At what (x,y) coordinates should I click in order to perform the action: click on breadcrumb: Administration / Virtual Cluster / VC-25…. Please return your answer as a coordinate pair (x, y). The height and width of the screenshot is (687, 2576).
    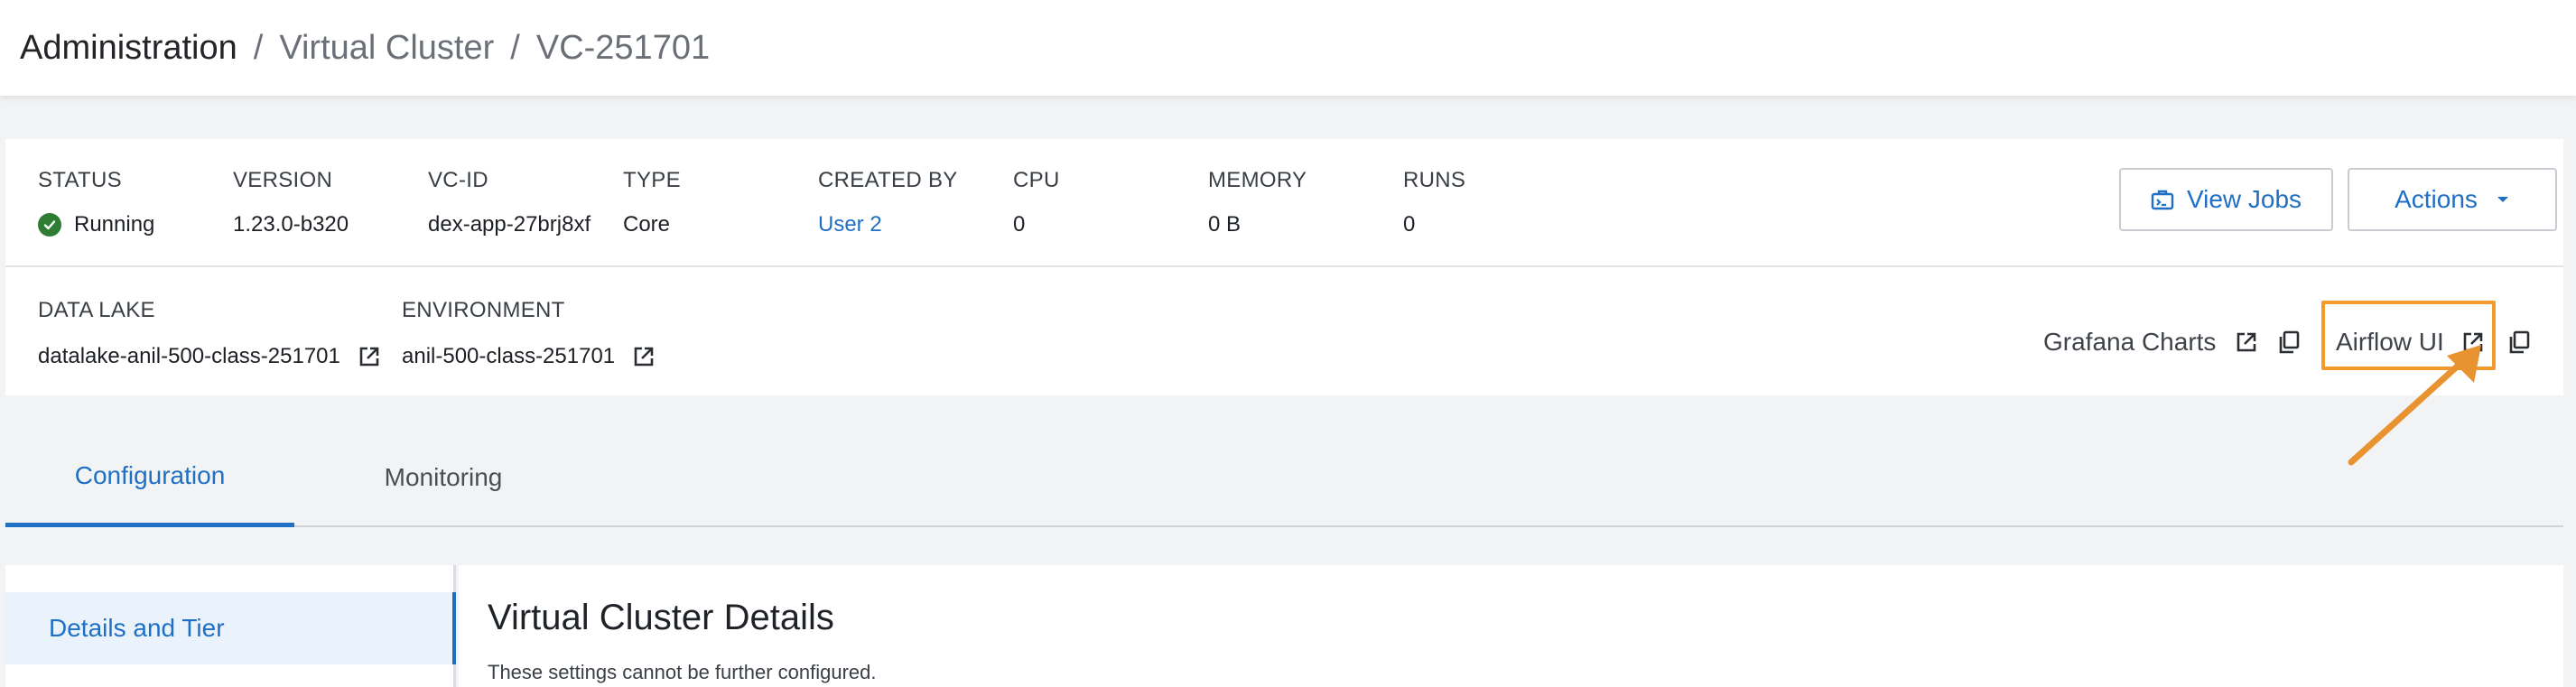
    Looking at the image, I should click on (1288, 48).